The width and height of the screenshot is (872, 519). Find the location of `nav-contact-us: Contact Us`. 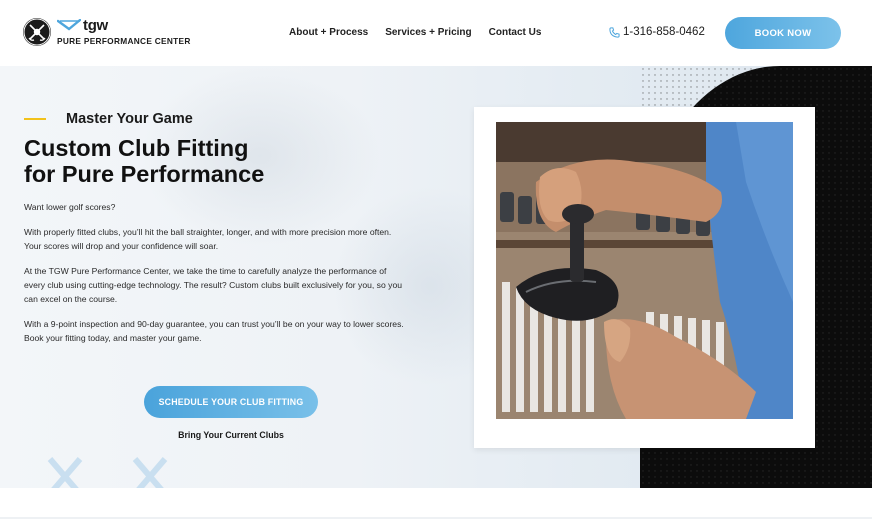

nav-contact-us: Contact Us is located at coordinates (515, 32).